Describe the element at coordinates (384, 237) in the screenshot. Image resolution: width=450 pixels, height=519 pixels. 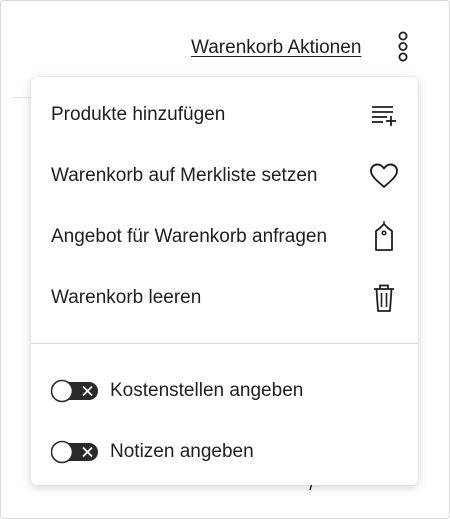
I see `price-tag-icon` at that location.